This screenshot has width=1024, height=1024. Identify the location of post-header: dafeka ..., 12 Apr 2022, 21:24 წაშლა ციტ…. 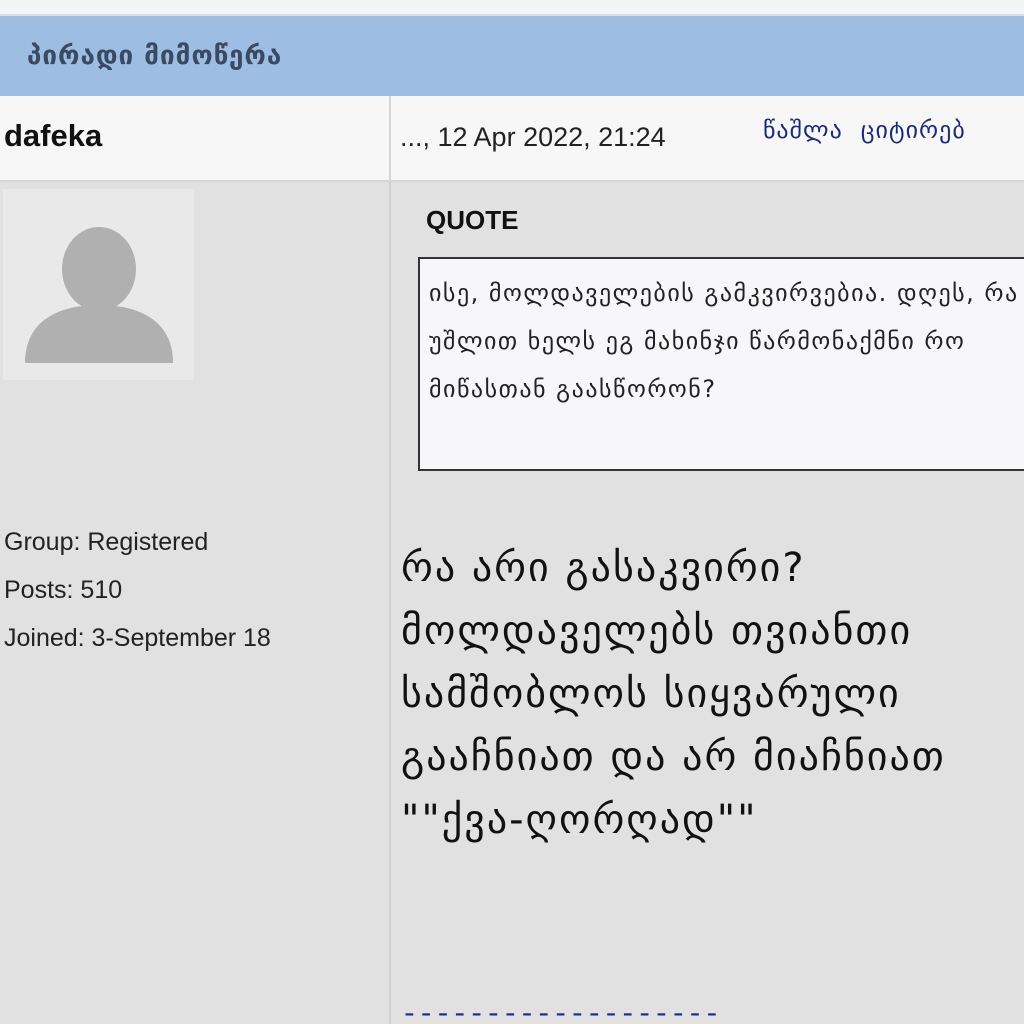
(512, 139).